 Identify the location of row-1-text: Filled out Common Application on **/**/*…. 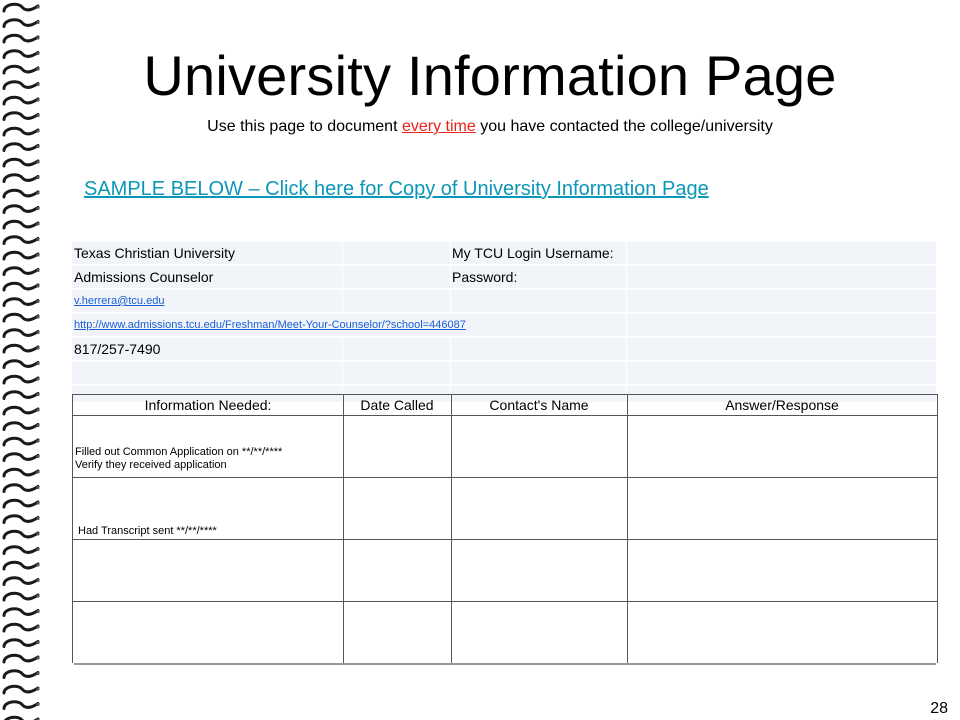
(178, 459).